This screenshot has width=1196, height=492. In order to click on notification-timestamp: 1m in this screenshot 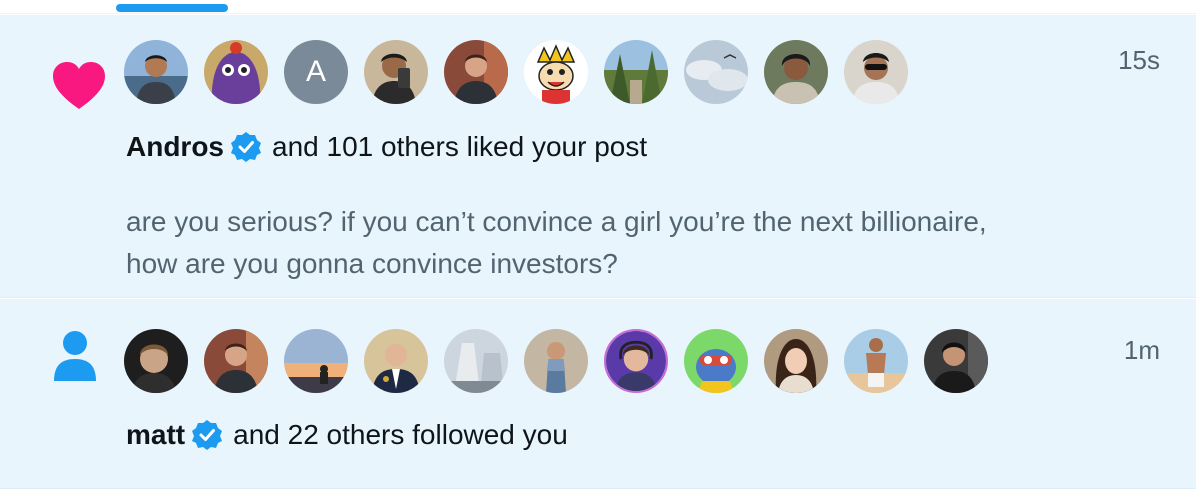, I will do `click(1141, 350)`.